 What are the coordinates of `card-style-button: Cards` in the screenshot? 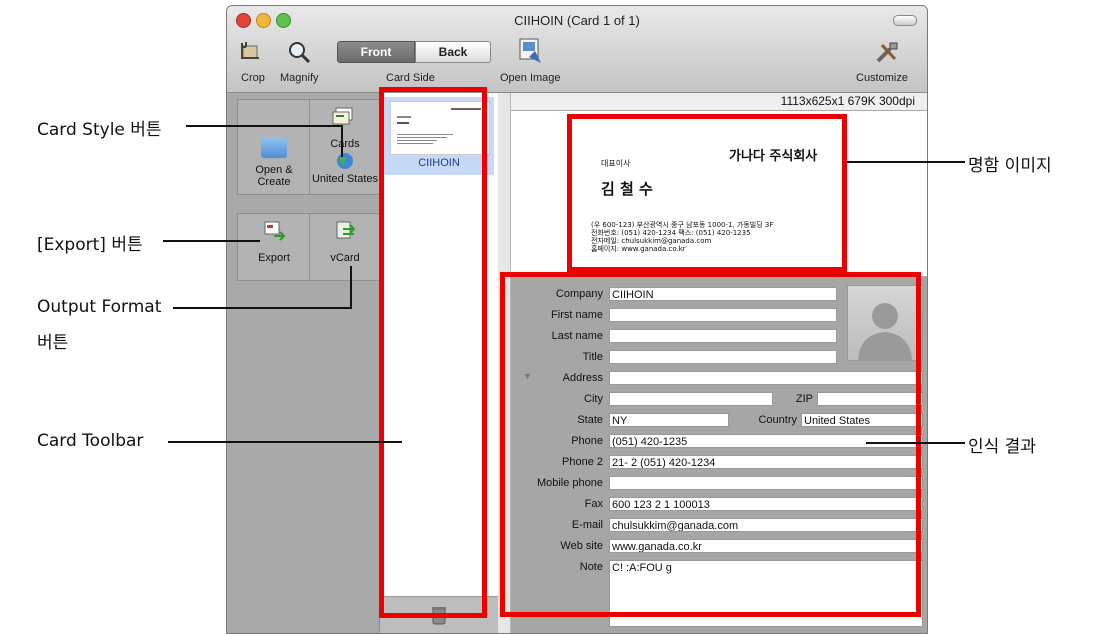 It's located at (345, 127).